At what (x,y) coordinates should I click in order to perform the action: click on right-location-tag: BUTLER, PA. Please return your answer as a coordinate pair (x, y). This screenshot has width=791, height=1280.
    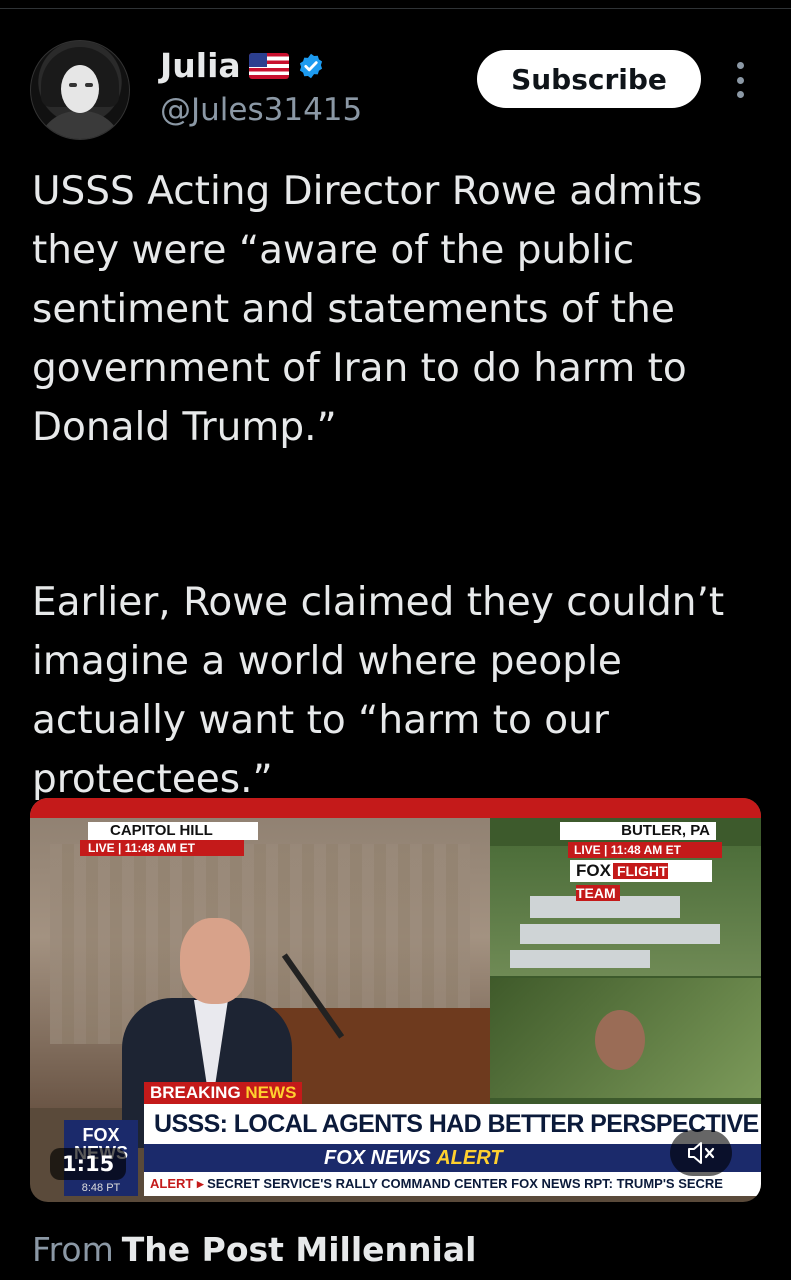
    Looking at the image, I should click on (638, 831).